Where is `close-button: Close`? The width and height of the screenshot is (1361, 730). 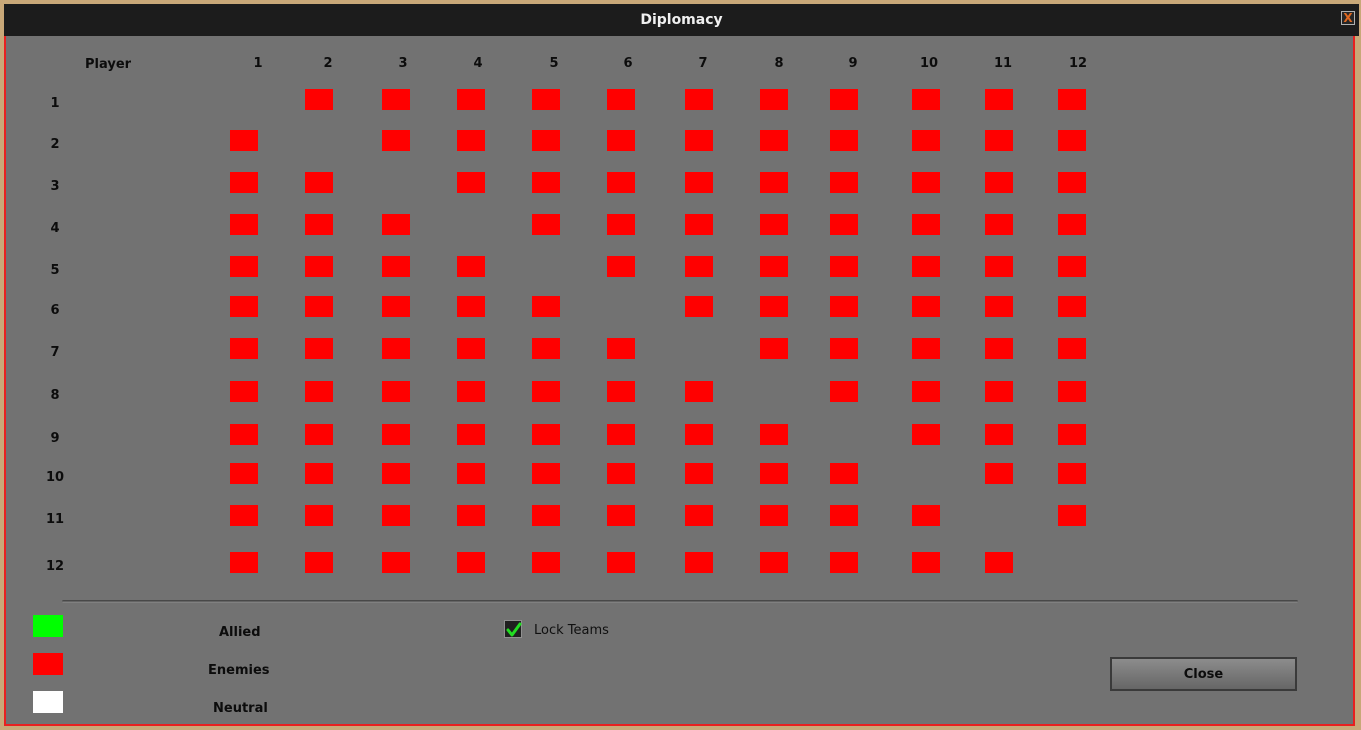 close-button: Close is located at coordinates (1203, 674).